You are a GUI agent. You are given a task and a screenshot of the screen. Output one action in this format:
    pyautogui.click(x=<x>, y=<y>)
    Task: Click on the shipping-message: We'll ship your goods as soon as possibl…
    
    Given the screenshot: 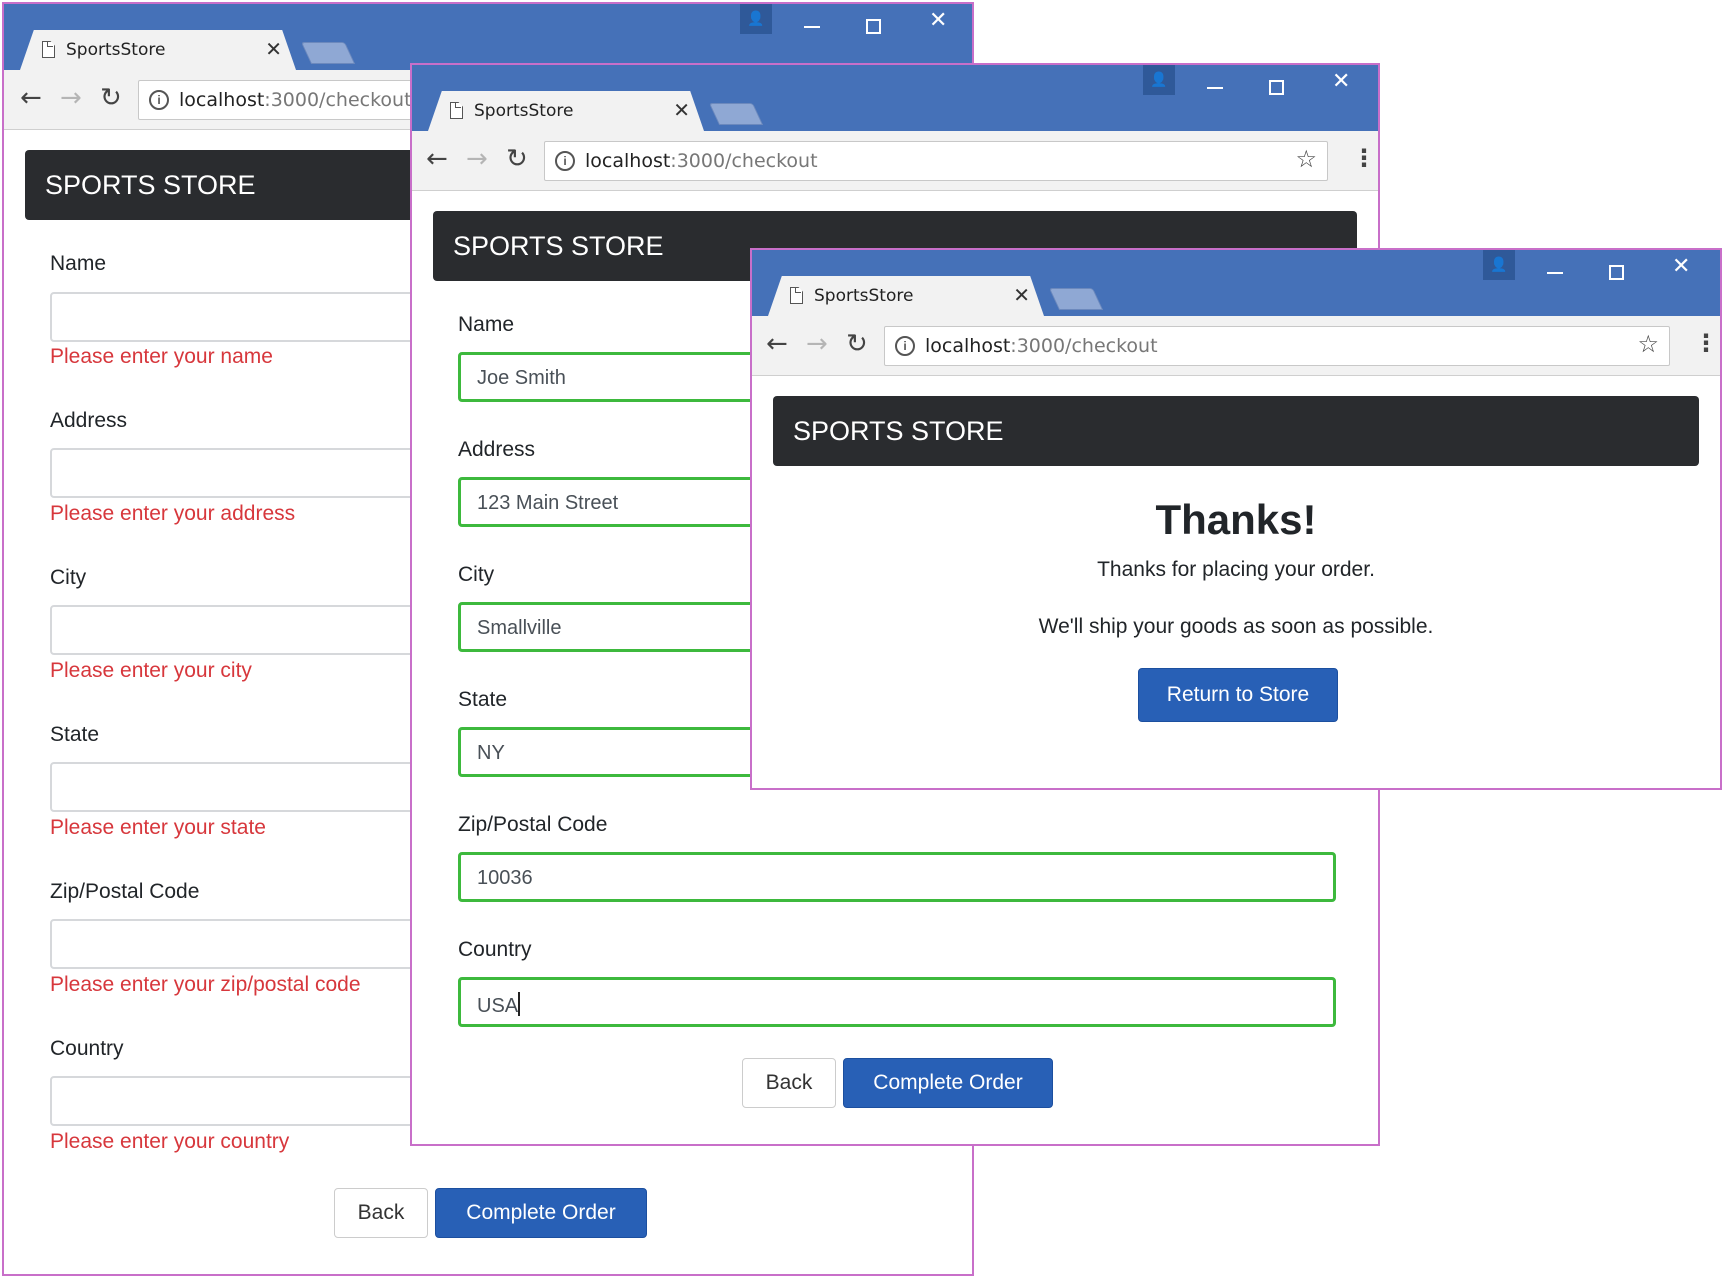 What is the action you would take?
    pyautogui.click(x=1236, y=626)
    